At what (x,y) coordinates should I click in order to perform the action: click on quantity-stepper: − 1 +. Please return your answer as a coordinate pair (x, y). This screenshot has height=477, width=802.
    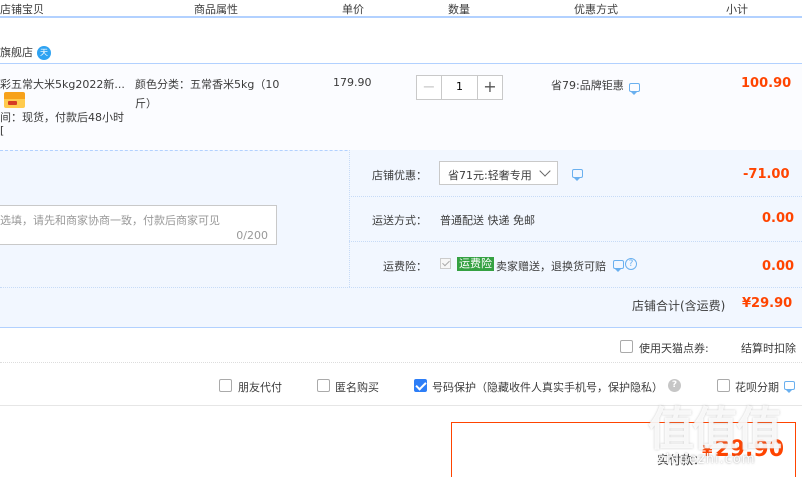
    Looking at the image, I should click on (459, 87).